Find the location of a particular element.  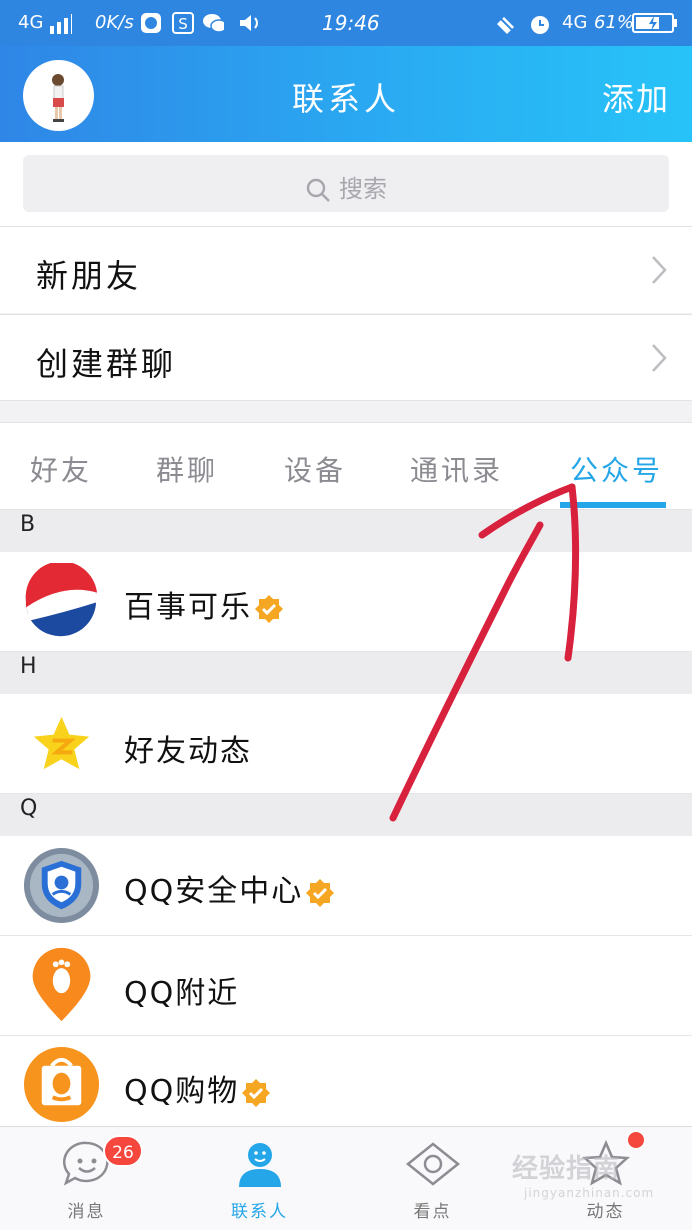

account-name-text: 百事可乐 is located at coordinates (188, 607).